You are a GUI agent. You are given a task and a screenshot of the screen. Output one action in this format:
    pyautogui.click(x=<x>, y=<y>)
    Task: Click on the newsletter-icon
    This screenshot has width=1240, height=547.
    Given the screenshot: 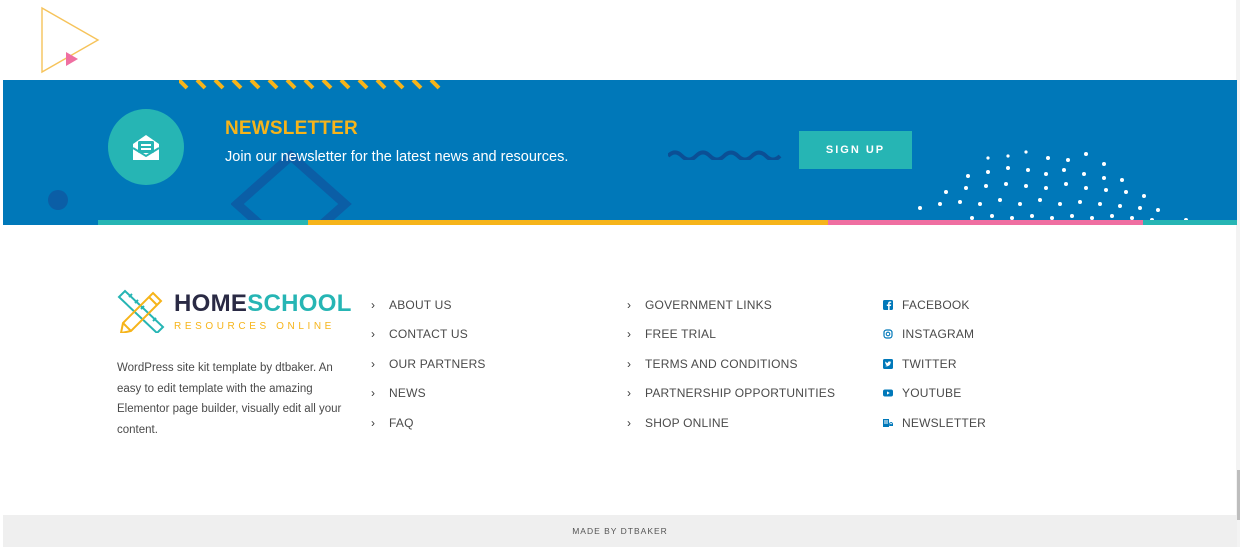 What is the action you would take?
    pyautogui.click(x=888, y=422)
    